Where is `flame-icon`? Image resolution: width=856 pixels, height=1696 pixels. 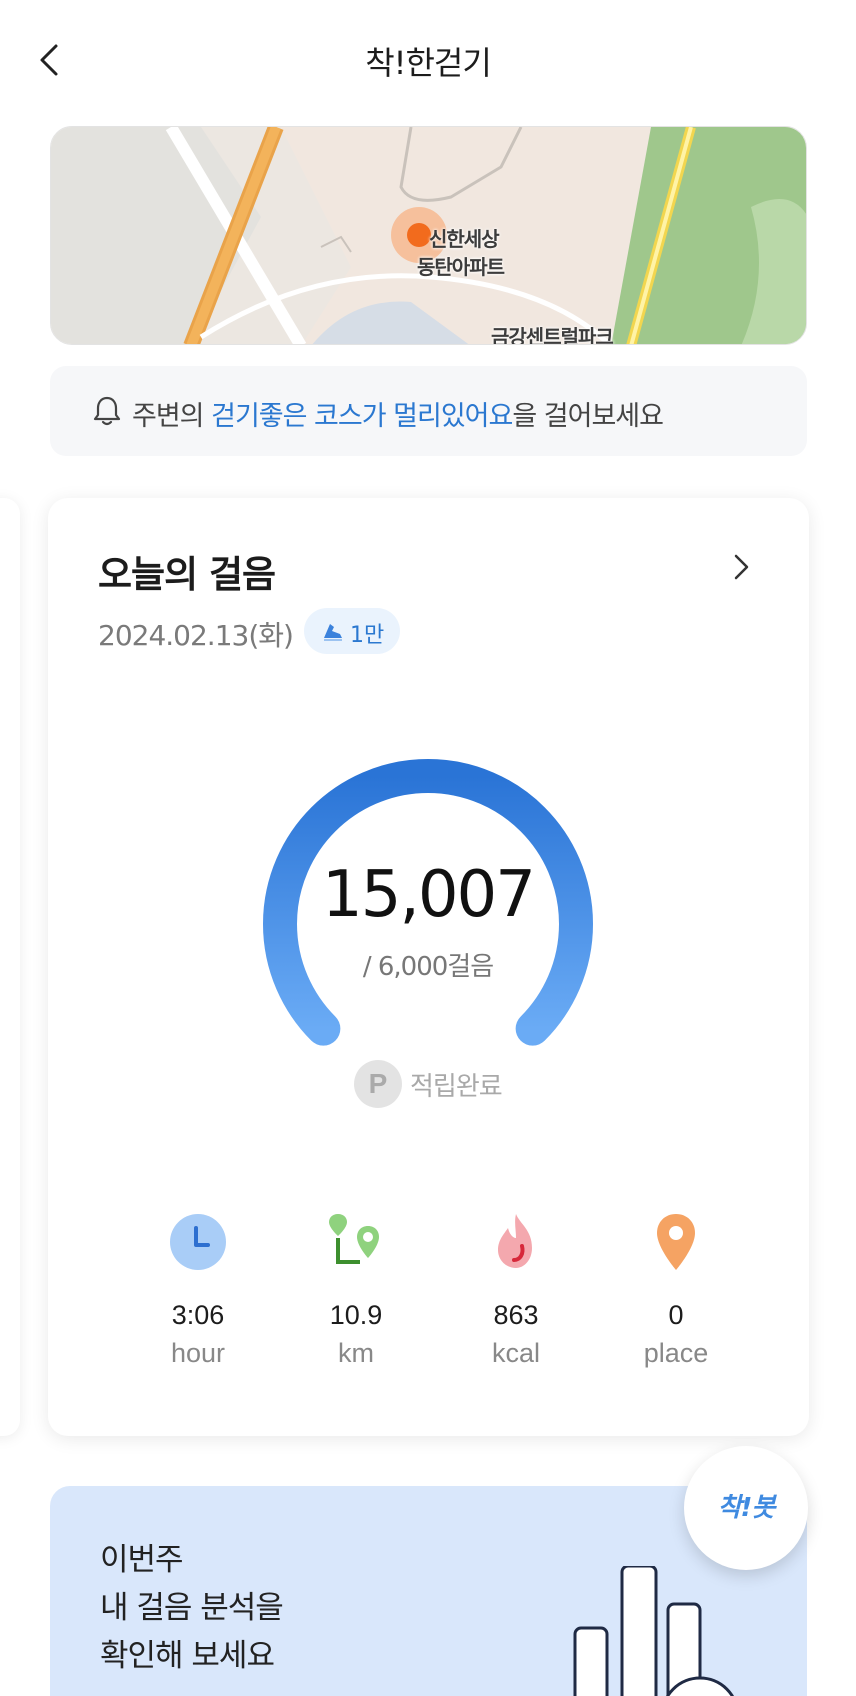 flame-icon is located at coordinates (515, 1241).